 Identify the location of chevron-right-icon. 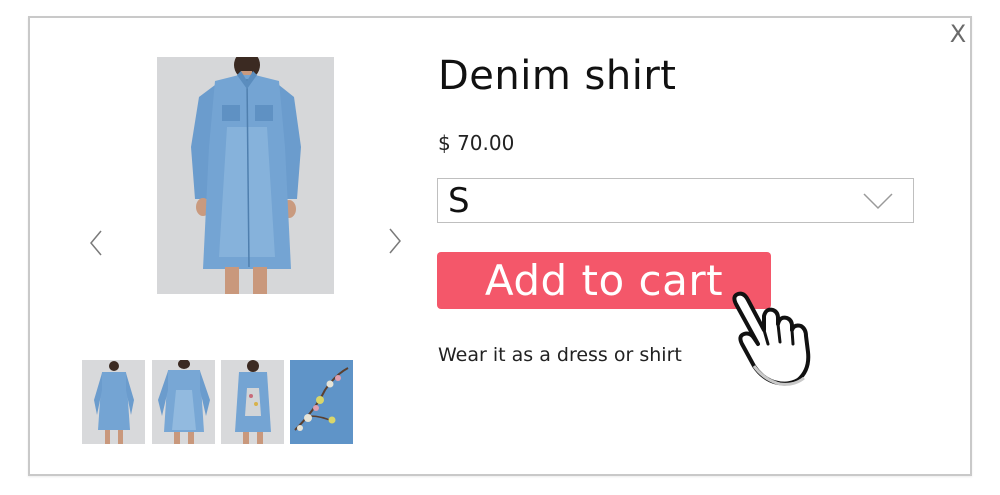
(395, 241).